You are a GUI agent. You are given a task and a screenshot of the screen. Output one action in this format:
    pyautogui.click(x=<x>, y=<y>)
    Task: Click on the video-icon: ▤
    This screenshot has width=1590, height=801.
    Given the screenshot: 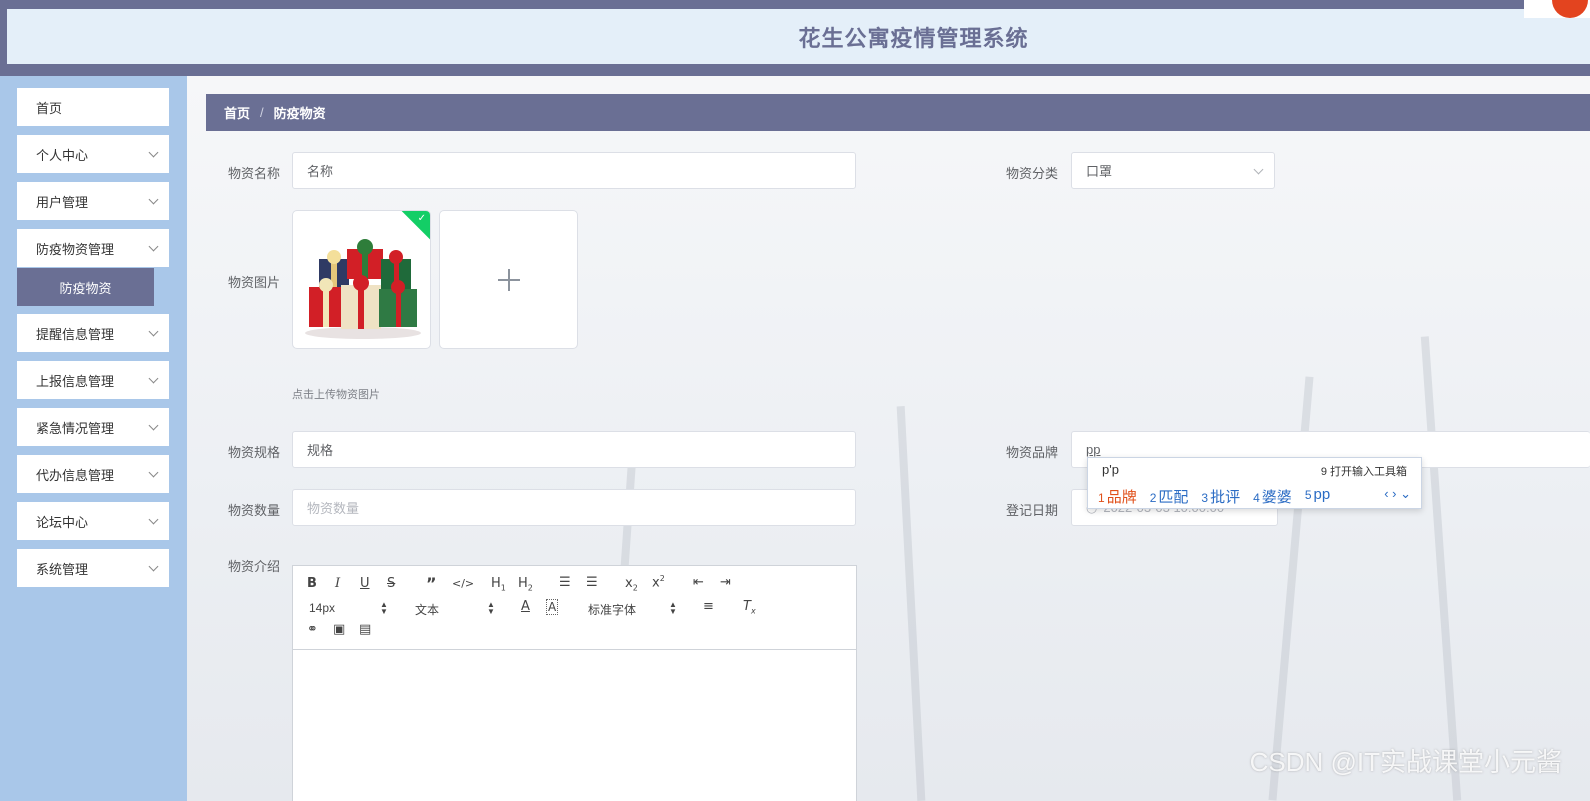 What is the action you would take?
    pyautogui.click(x=365, y=629)
    